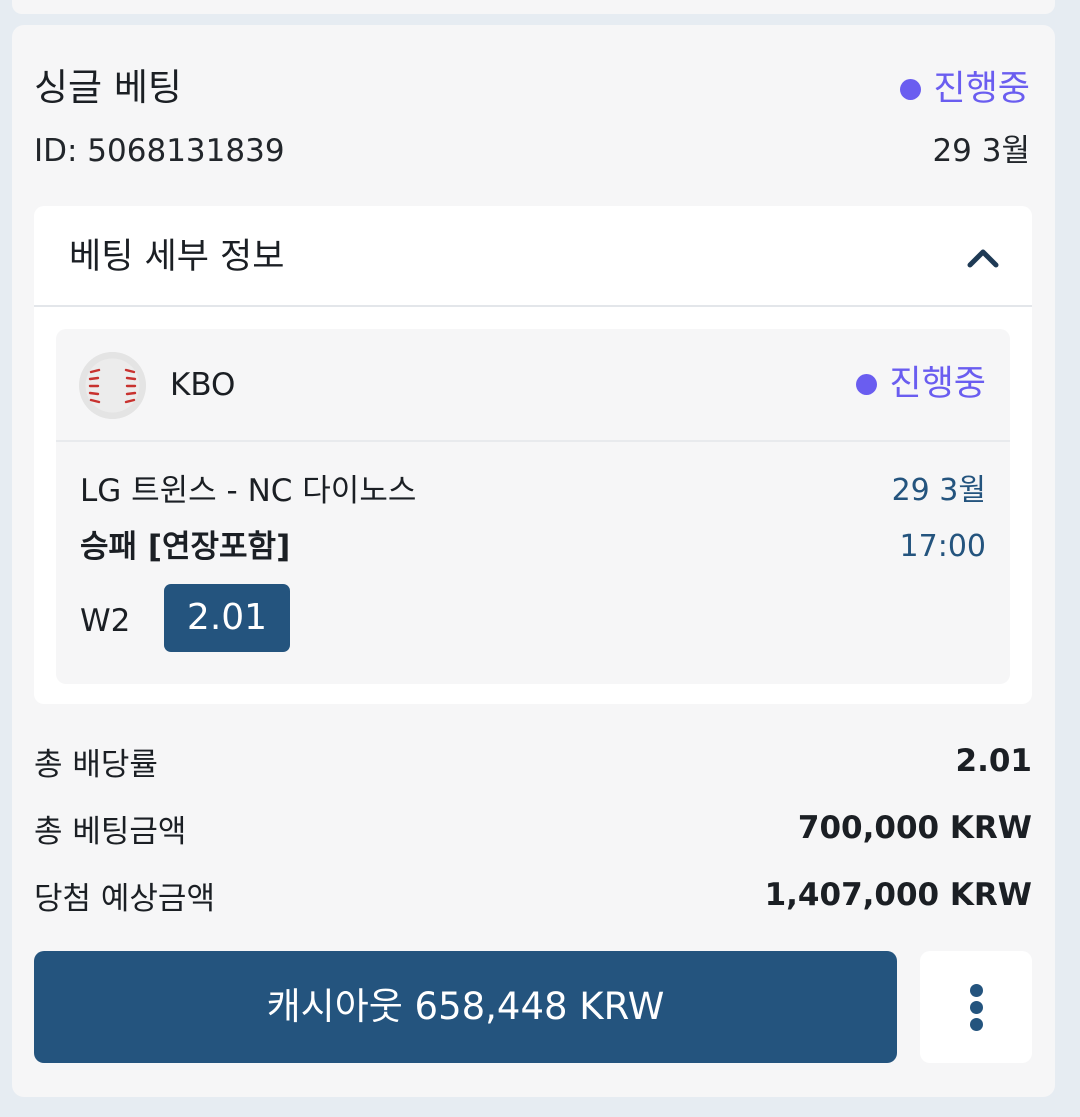  I want to click on league-name: KBO, so click(203, 385).